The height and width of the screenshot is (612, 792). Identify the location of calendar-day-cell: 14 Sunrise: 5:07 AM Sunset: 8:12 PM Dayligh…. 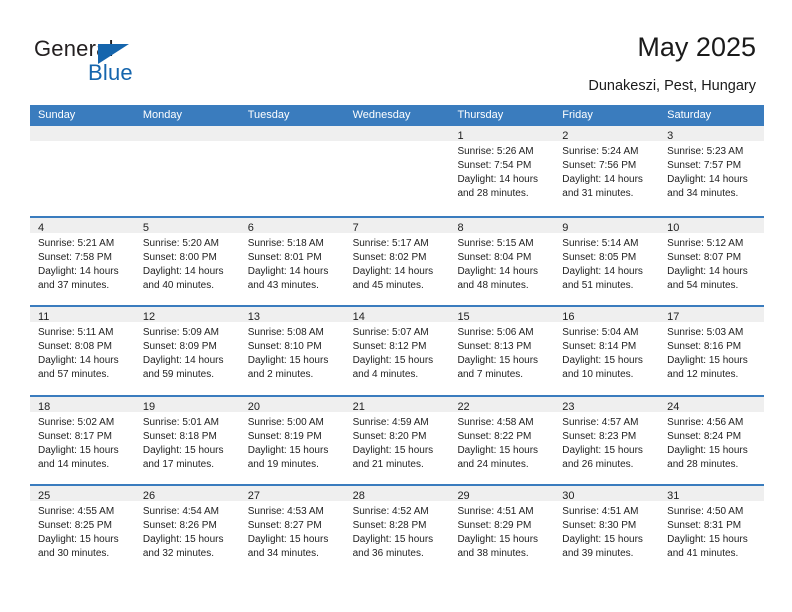
(397, 351).